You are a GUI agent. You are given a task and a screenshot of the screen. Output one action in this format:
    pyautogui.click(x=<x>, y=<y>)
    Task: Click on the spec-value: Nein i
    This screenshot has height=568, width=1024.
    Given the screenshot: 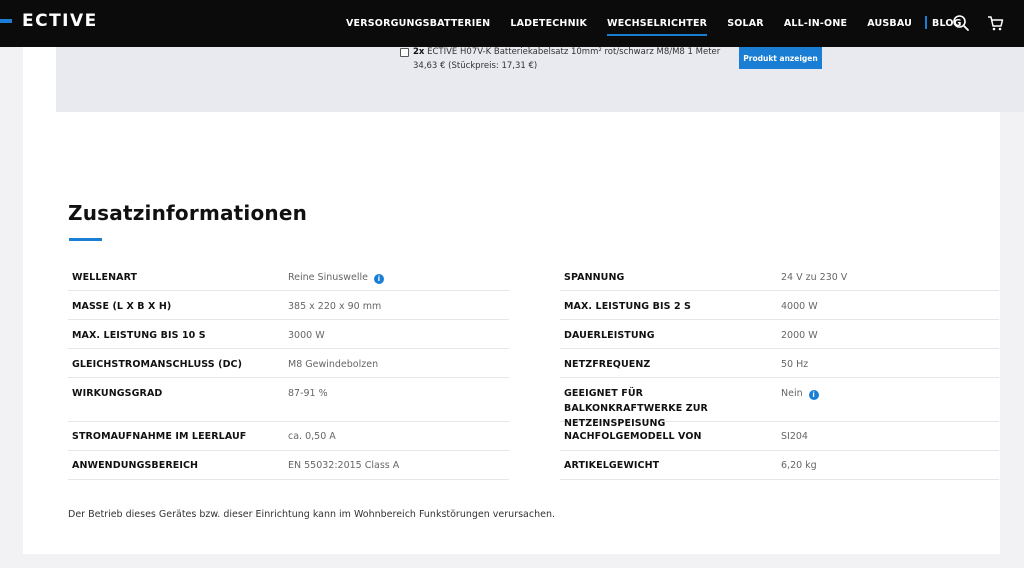 What is the action you would take?
    pyautogui.click(x=800, y=393)
    